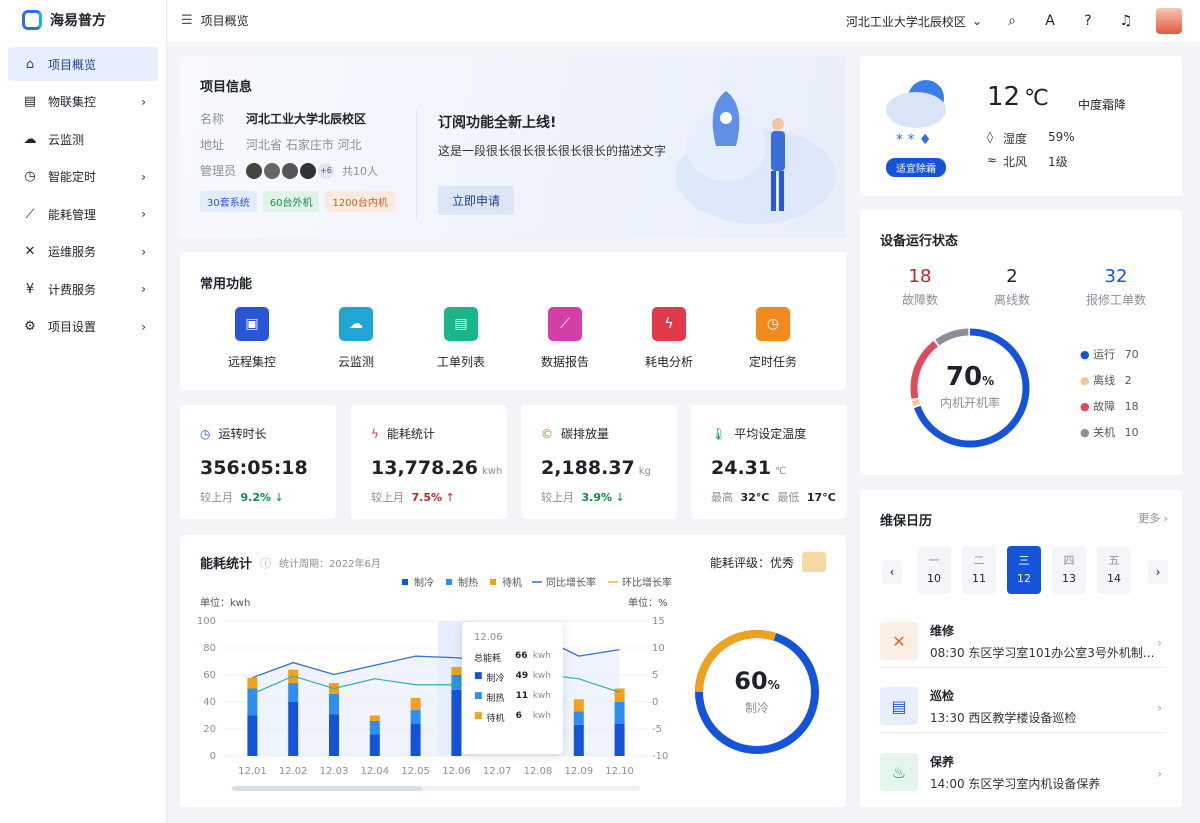 The height and width of the screenshot is (823, 1200). Describe the element at coordinates (290, 563) in the screenshot. I see `energy-header: 能耗统计 ⓘ 统计周期：2022年6月` at that location.